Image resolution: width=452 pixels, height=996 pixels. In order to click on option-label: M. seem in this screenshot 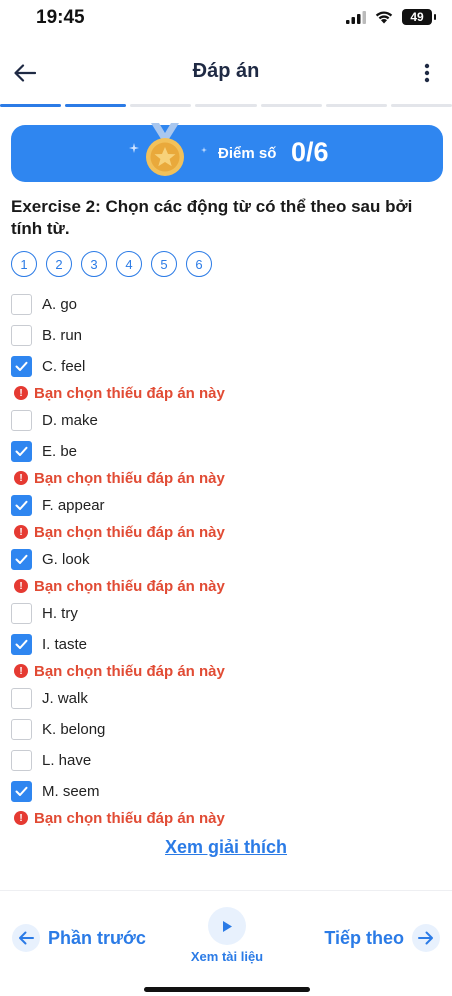, I will do `click(71, 791)`.